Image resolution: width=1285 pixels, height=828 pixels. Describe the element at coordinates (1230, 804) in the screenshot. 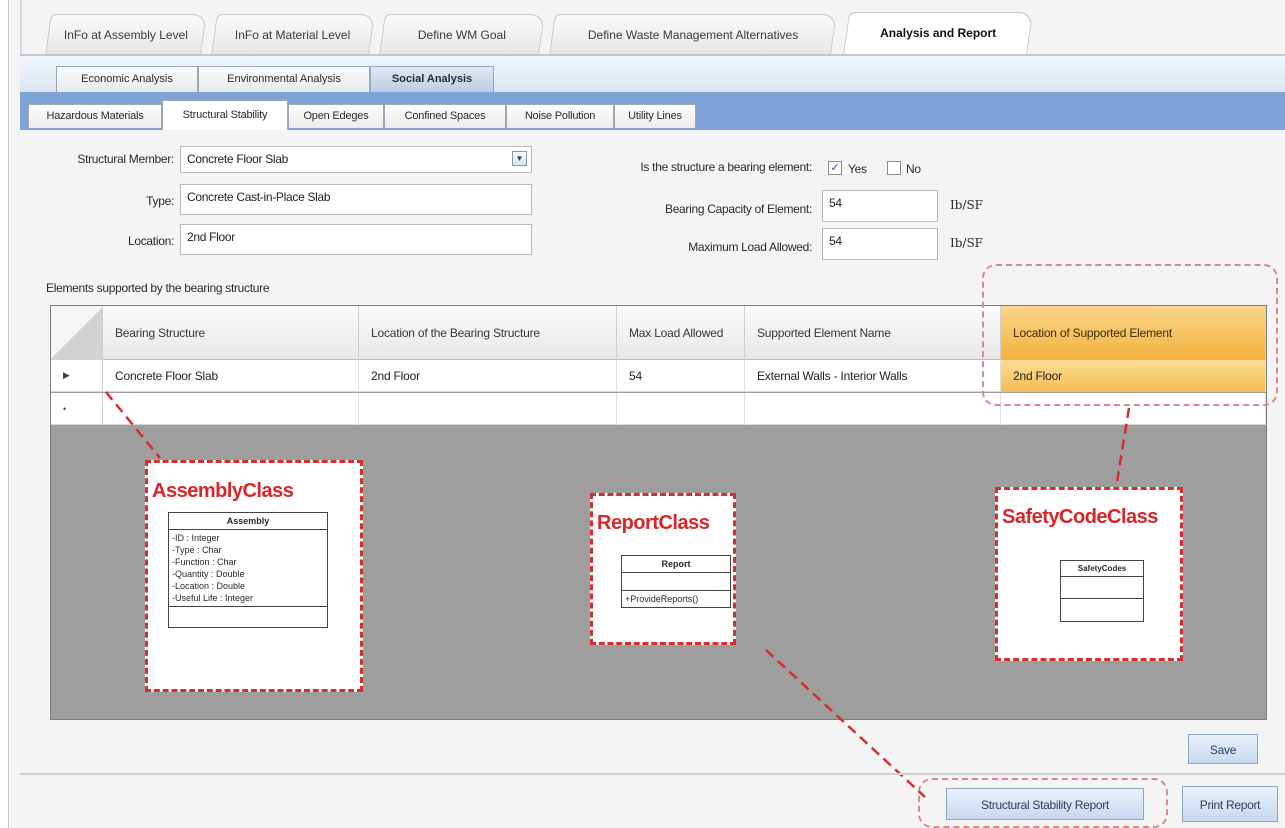

I see `print-report-button: Print Report` at that location.